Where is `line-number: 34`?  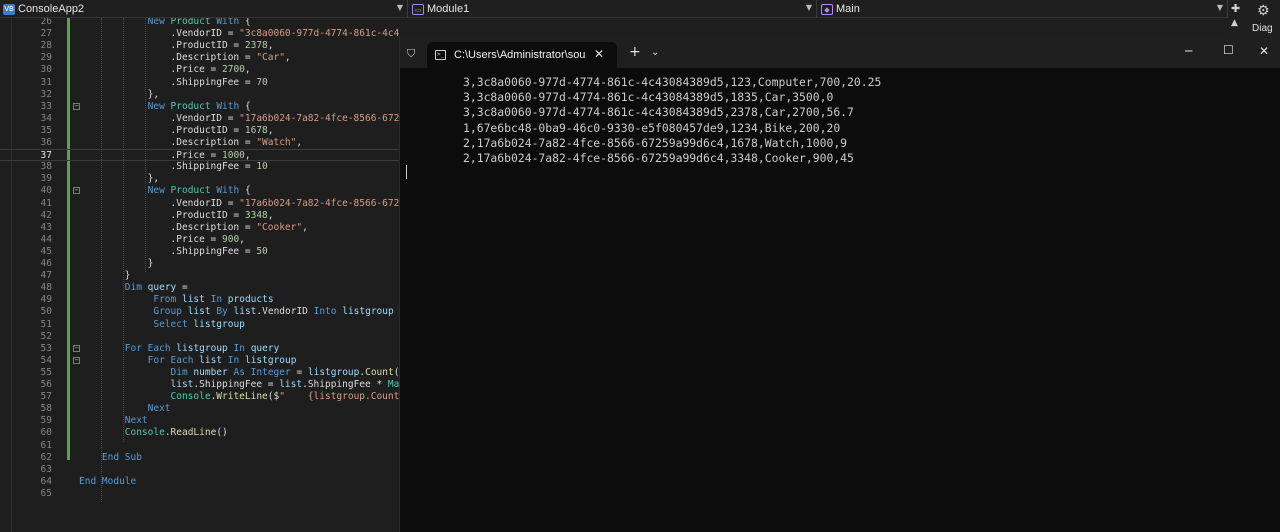
line-number: 34 is located at coordinates (46, 118).